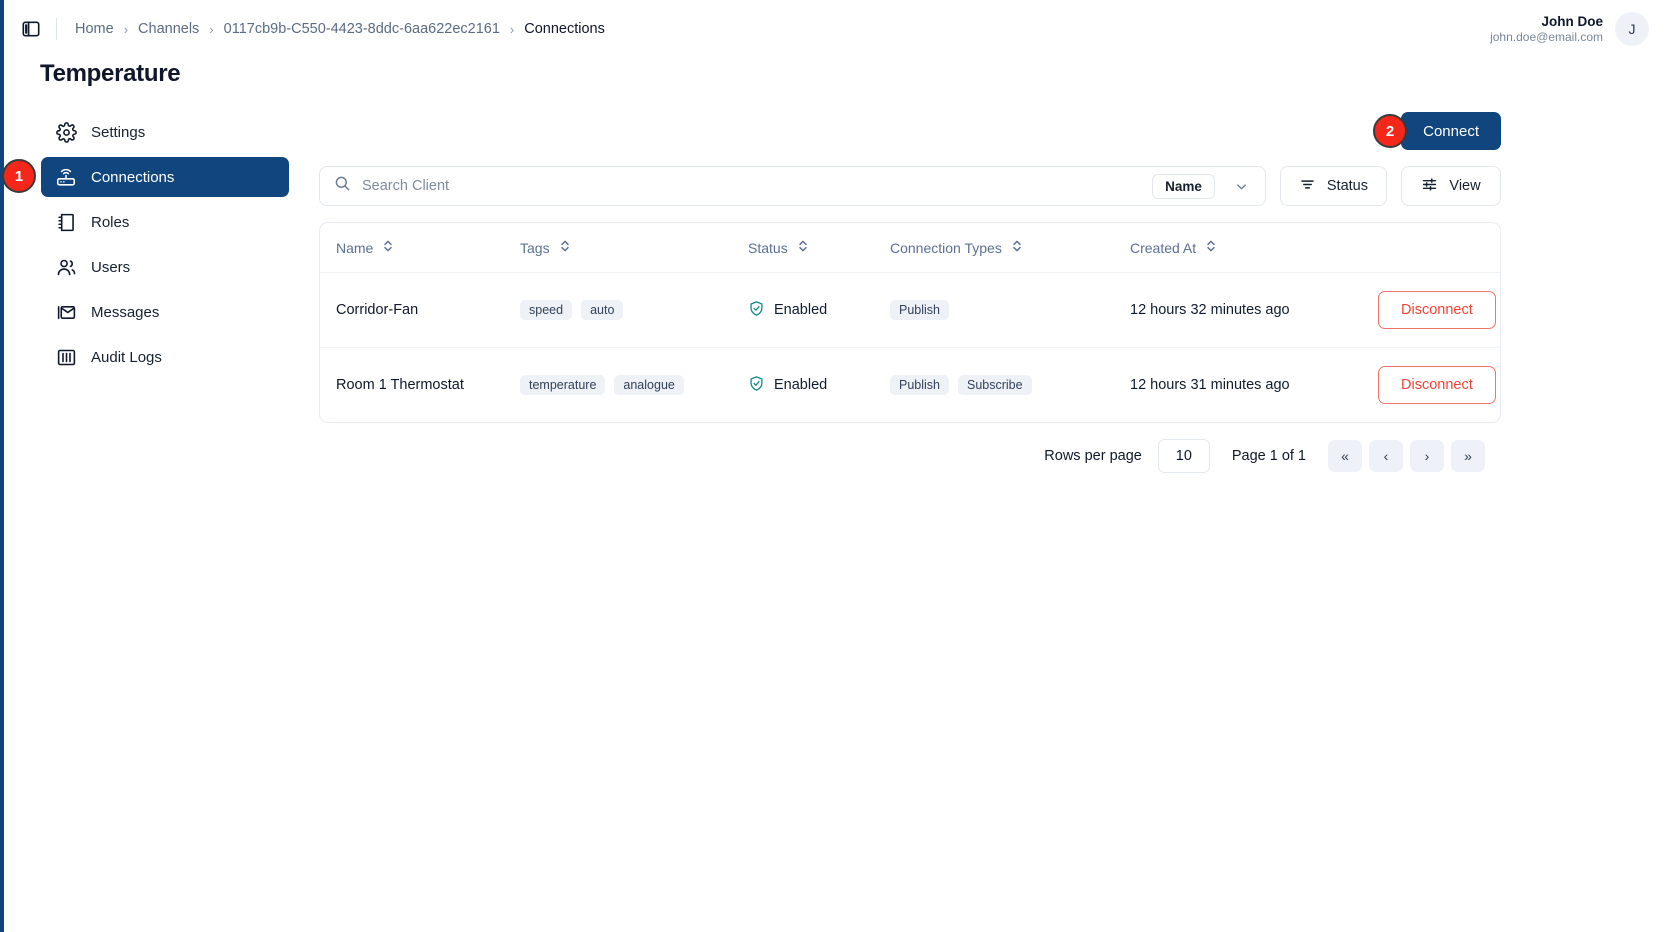  I want to click on next-page-button: ›, so click(1427, 456).